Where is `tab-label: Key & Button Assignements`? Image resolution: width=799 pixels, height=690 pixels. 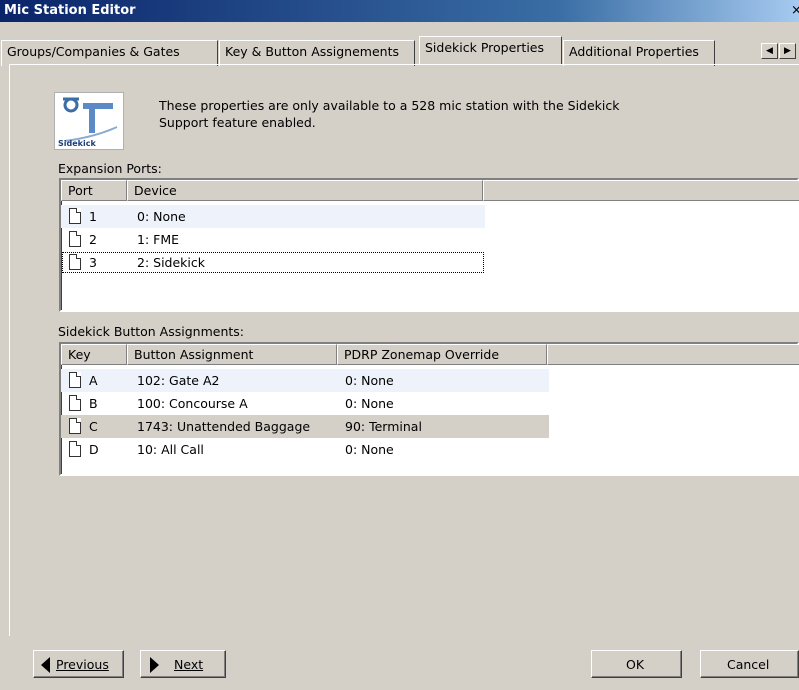 tab-label: Key & Button Assignements is located at coordinates (312, 51).